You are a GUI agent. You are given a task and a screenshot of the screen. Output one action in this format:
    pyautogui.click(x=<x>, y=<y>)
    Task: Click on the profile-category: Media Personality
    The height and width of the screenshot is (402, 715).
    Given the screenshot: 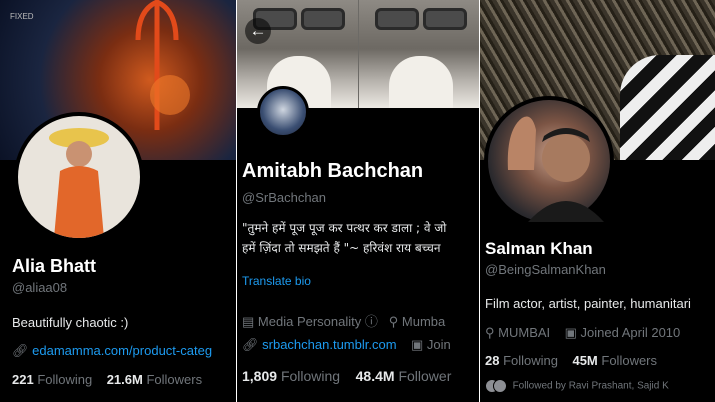 What is the action you would take?
    pyautogui.click(x=309, y=321)
    